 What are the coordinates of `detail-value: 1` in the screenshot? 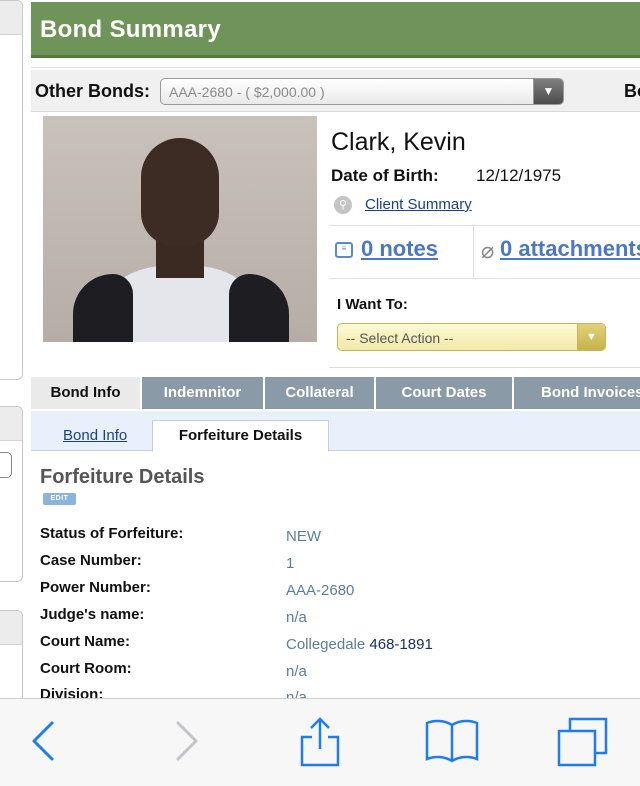 It's located at (290, 563).